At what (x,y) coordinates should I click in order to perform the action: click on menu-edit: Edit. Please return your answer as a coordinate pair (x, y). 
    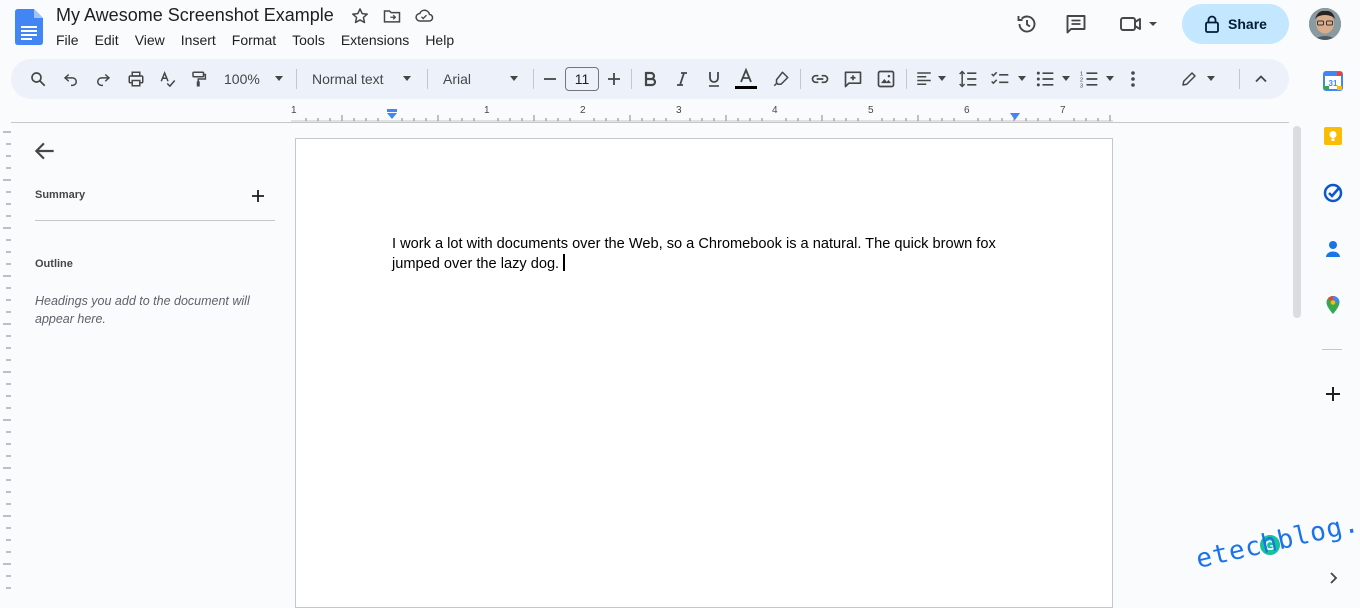
    Looking at the image, I should click on (107, 40).